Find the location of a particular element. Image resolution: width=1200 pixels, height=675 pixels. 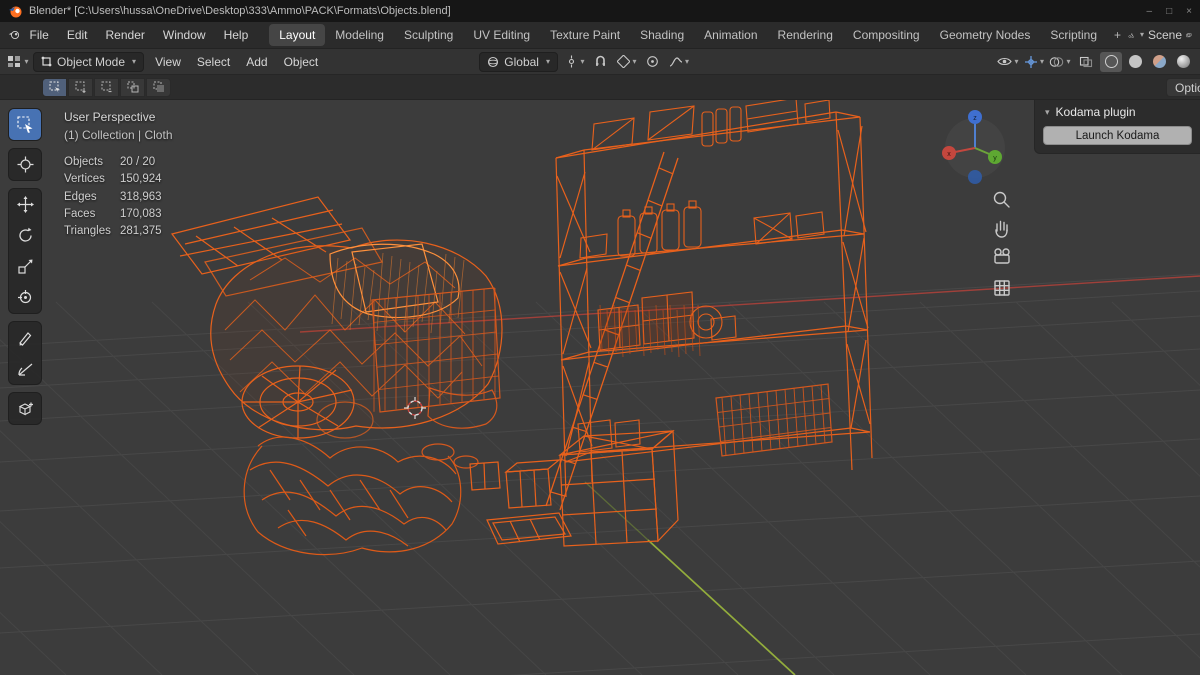

select-box-tool is located at coordinates (25, 124).